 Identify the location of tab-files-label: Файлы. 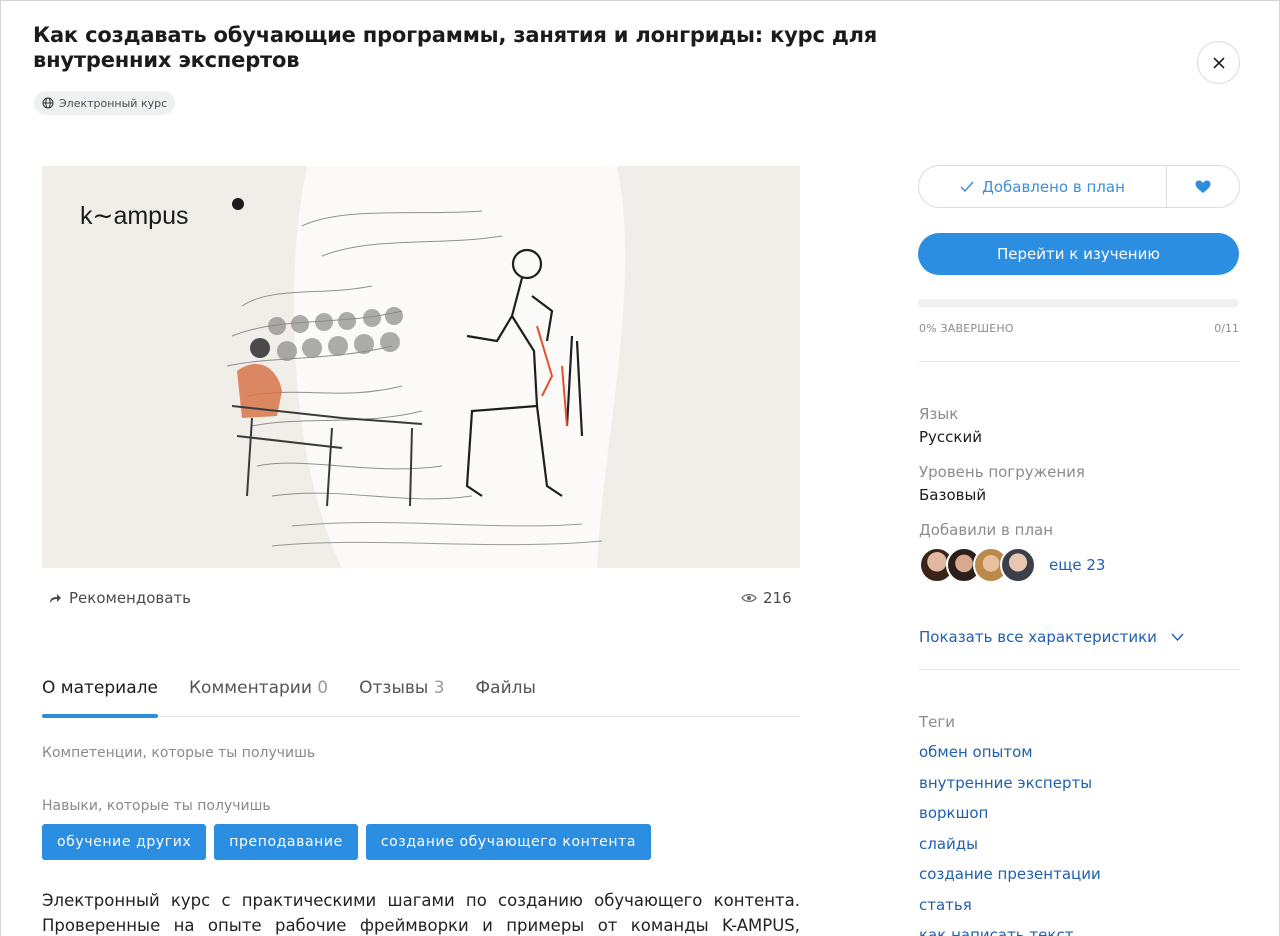
(505, 688).